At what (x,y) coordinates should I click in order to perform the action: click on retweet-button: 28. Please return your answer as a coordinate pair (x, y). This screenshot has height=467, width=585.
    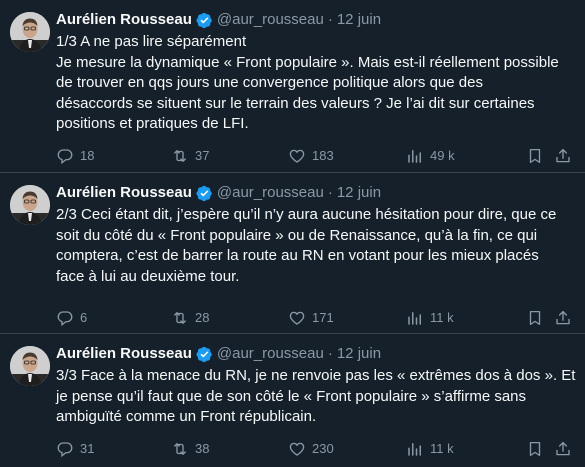
    Looking at the image, I should click on (190, 318).